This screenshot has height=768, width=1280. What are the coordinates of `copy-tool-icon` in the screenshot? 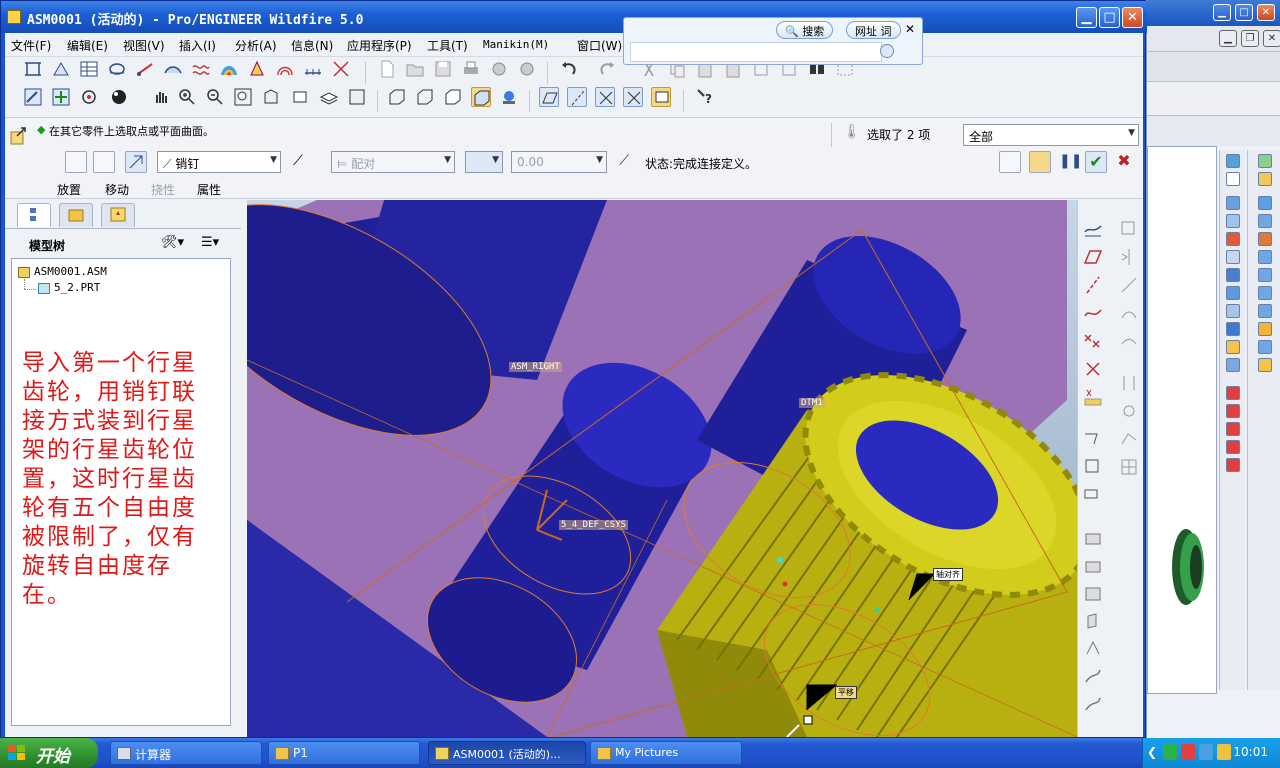 It's located at (1129, 229).